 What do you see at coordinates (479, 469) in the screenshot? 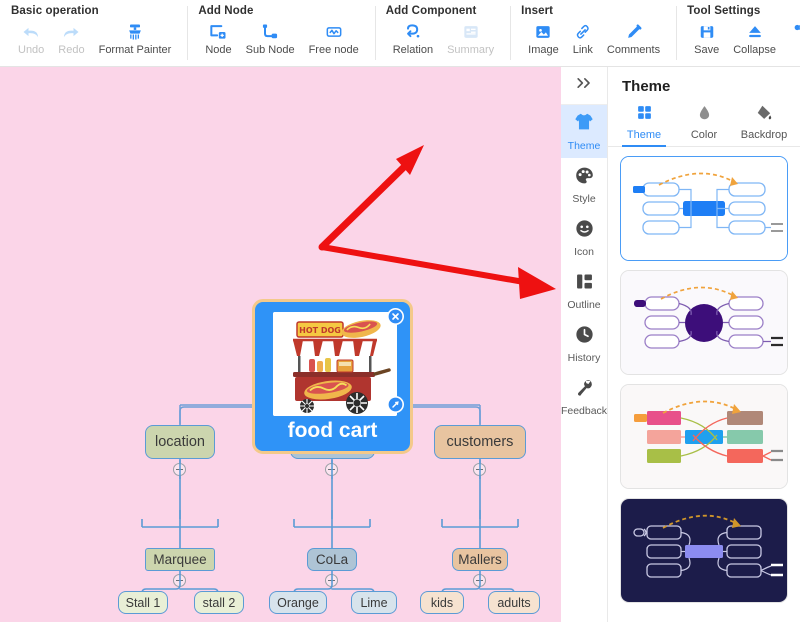
I see `collapse-toggle-customers` at bounding box center [479, 469].